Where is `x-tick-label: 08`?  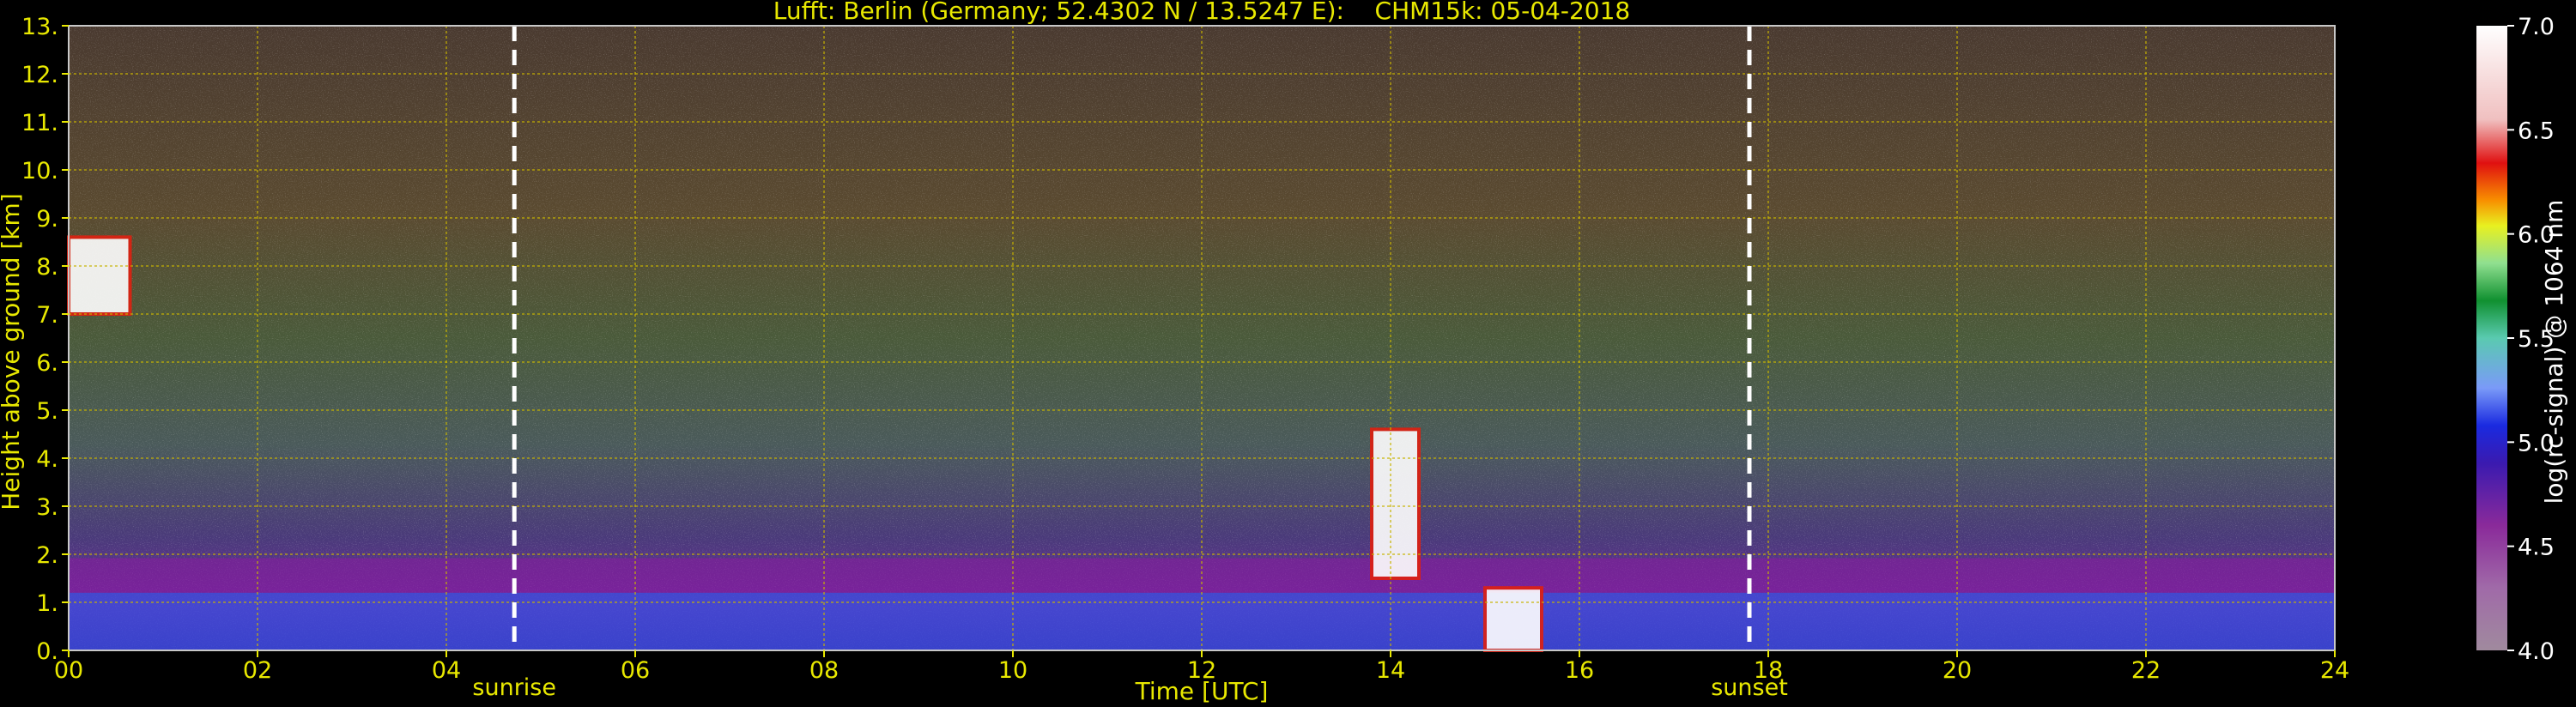
x-tick-label: 08 is located at coordinates (824, 670).